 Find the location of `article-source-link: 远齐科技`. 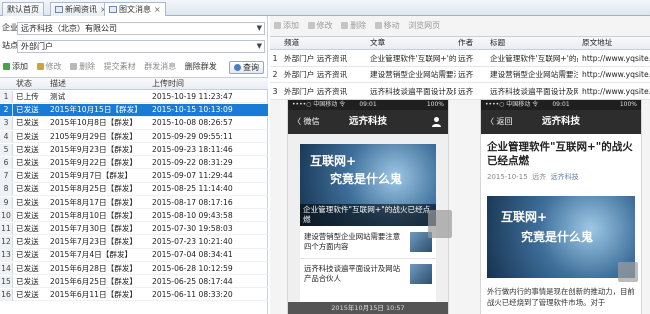

article-source-link: 远齐科技 is located at coordinates (565, 177).